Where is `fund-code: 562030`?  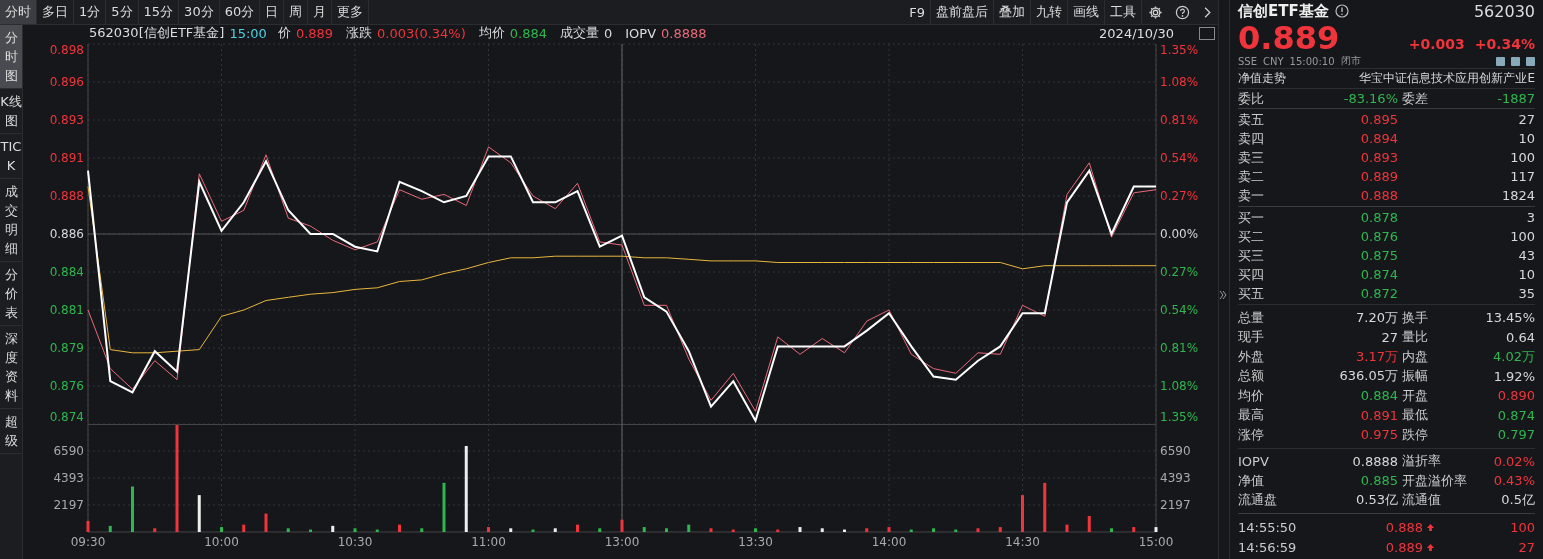 fund-code: 562030 is located at coordinates (1504, 11).